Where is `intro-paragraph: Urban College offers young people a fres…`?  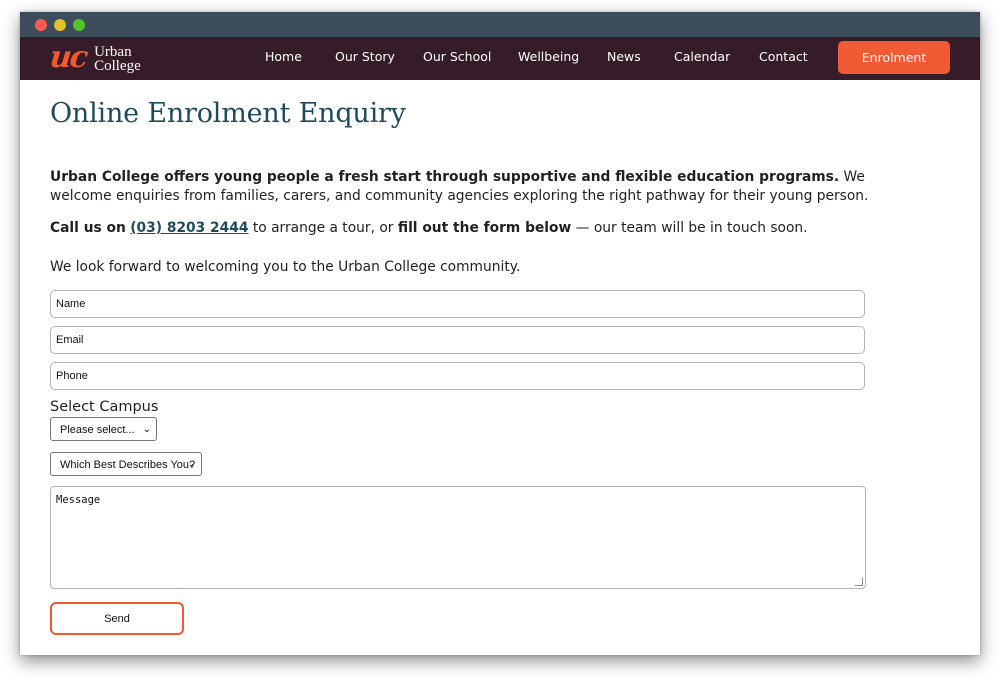
intro-paragraph: Urban College offers young people a fres… is located at coordinates (490, 187).